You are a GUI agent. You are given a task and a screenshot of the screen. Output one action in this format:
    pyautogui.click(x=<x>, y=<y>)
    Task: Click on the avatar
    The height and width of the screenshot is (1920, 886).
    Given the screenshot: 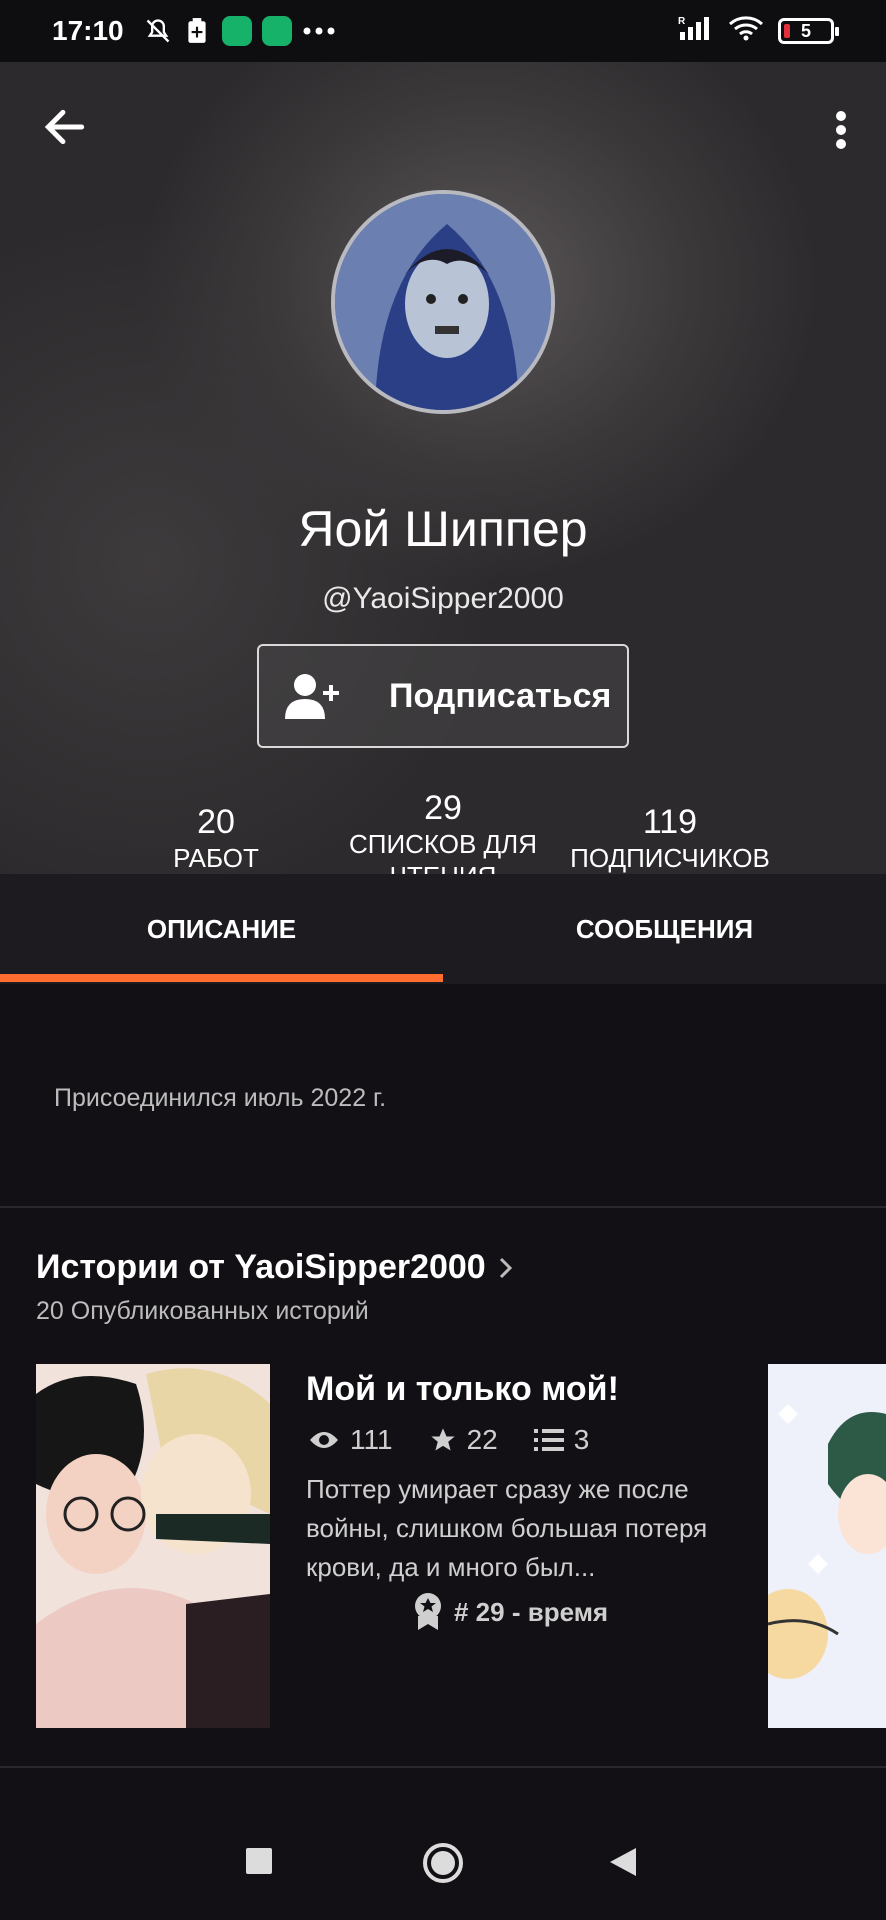 What is the action you would take?
    pyautogui.click(x=443, y=302)
    